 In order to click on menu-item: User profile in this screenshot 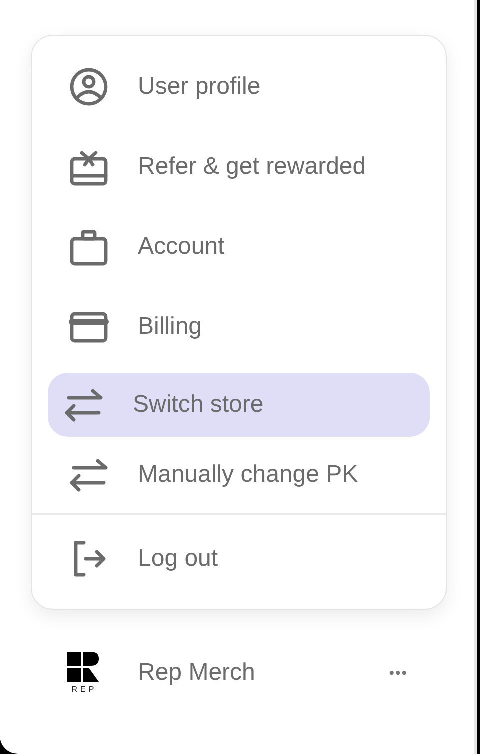, I will do `click(239, 87)`.